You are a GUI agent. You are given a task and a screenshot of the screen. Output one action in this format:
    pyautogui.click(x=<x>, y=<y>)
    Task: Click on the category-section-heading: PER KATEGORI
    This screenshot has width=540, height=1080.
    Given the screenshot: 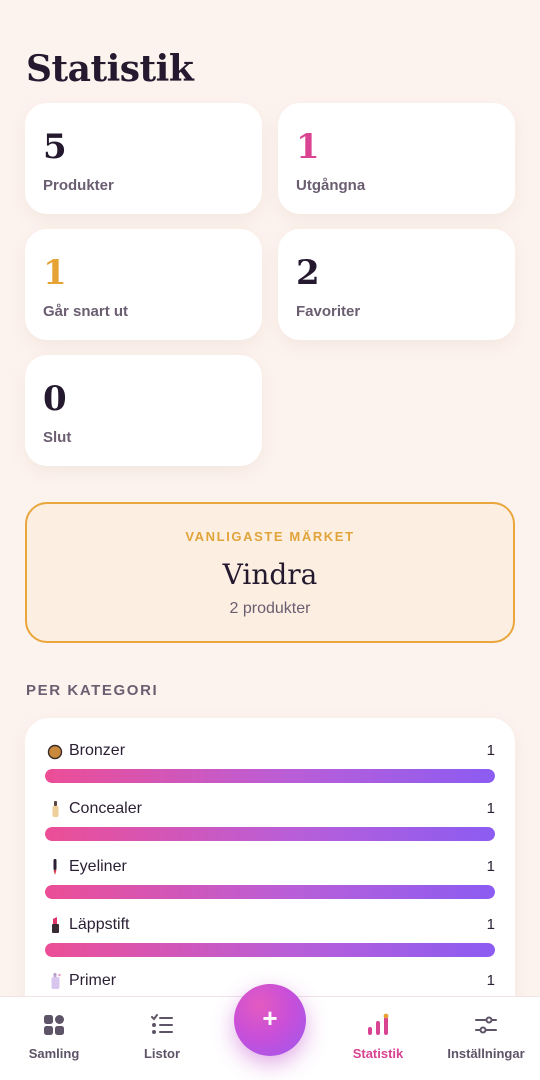 What is the action you would take?
    pyautogui.click(x=92, y=690)
    